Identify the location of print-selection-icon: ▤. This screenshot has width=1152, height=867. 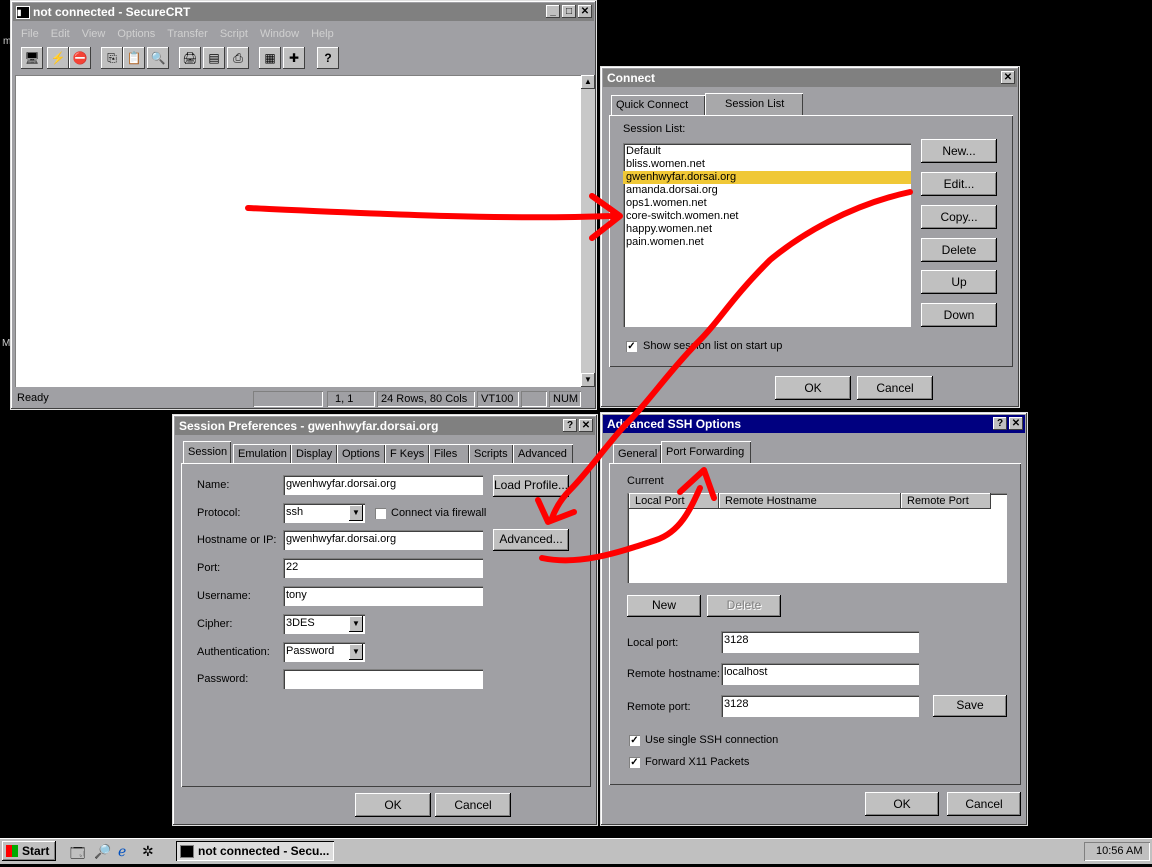
(214, 58).